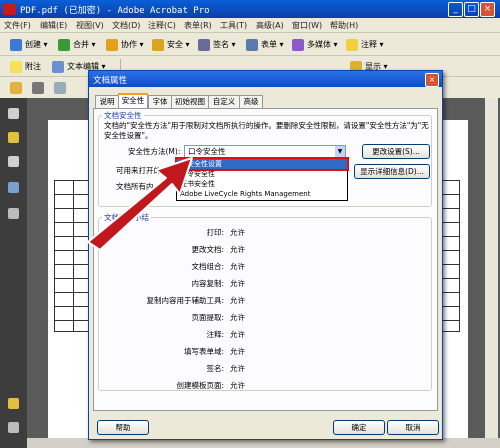 The height and width of the screenshot is (448, 500). Describe the element at coordinates (90, 25) in the screenshot. I see `menu-view: 视图(V)` at that location.